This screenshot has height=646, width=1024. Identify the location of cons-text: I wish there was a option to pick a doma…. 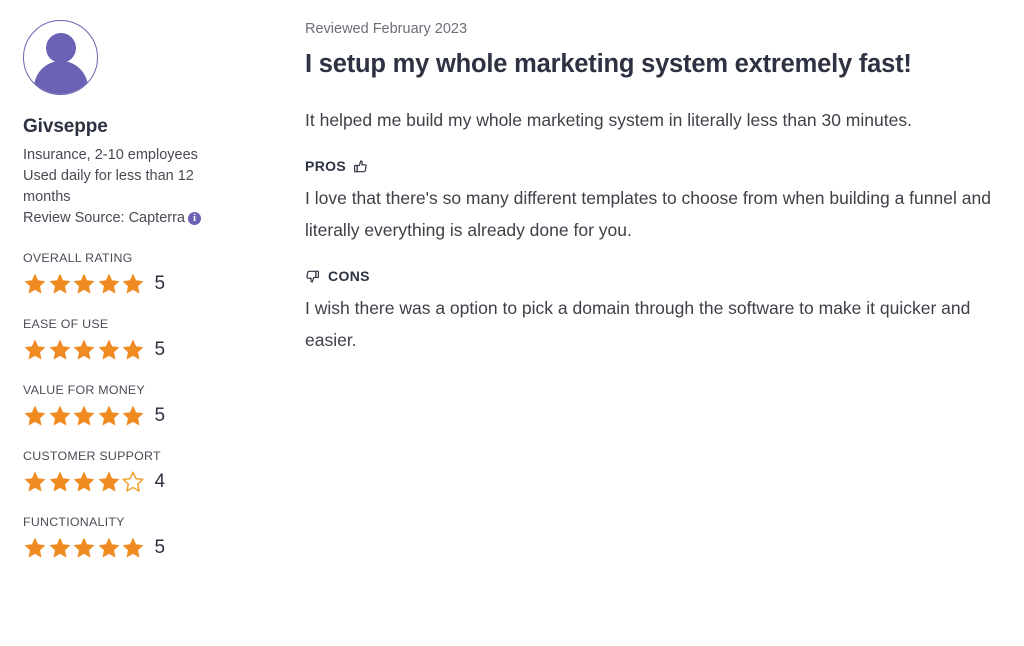
(638, 324).